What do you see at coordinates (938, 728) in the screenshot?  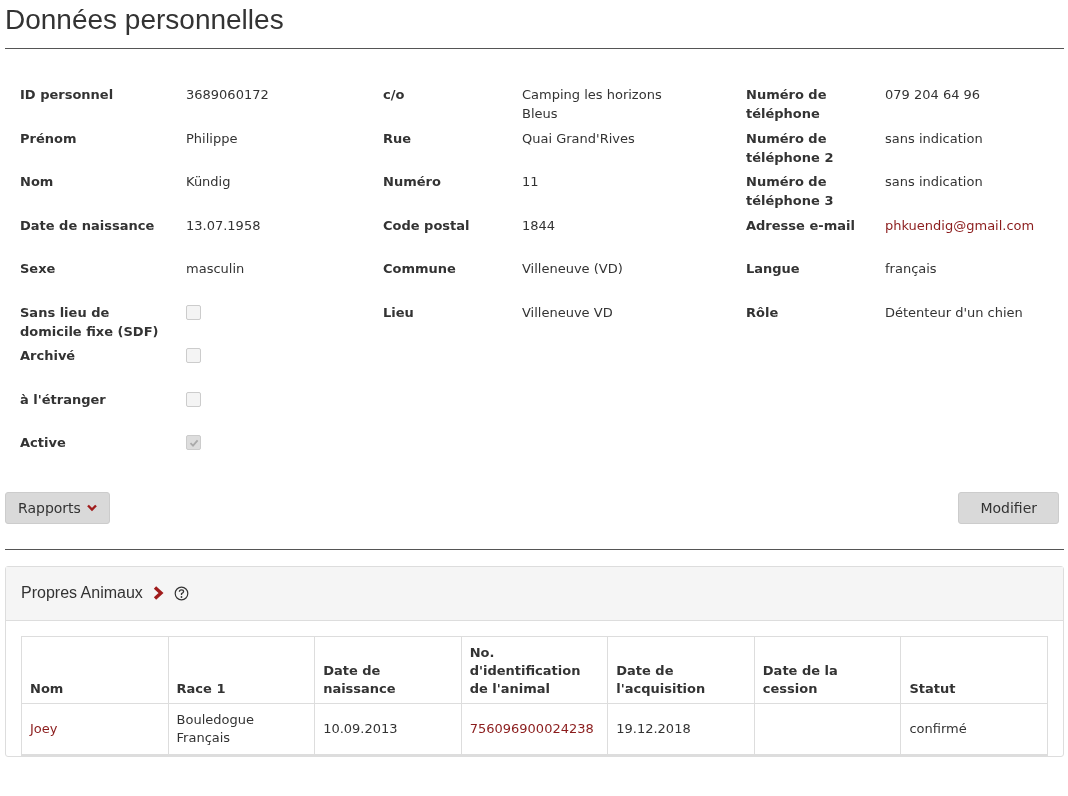 I see `table-cell: confirmé` at bounding box center [938, 728].